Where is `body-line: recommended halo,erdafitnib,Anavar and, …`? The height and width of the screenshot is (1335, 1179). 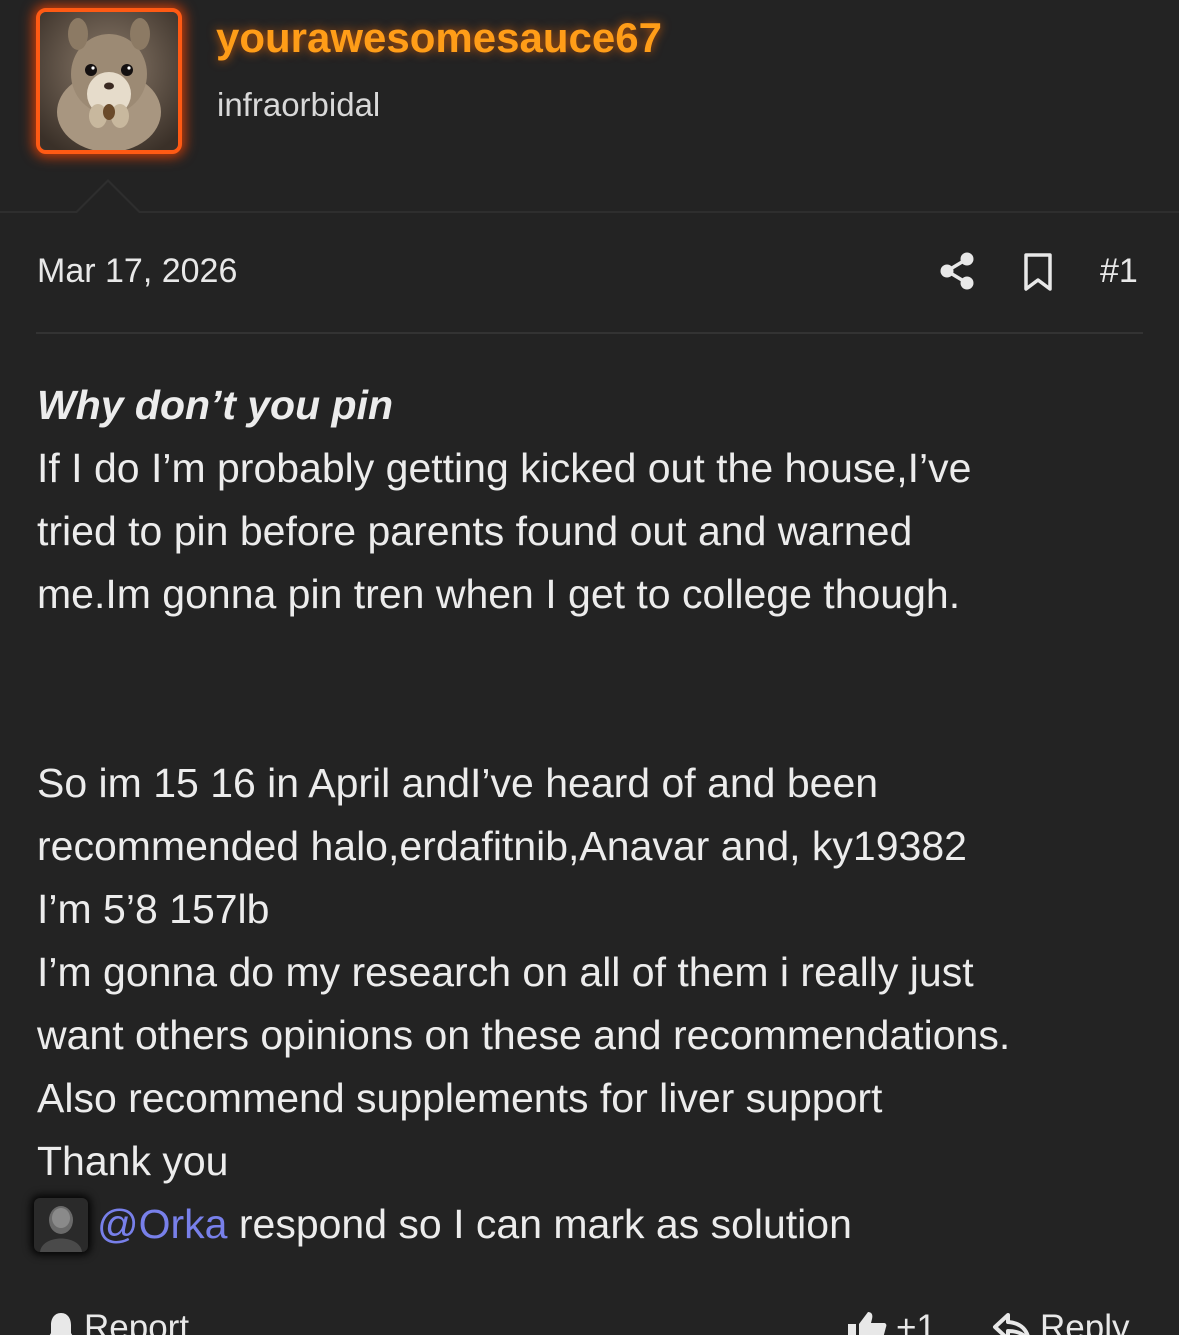 body-line: recommended halo,erdafitnib,Anavar and, … is located at coordinates (502, 846).